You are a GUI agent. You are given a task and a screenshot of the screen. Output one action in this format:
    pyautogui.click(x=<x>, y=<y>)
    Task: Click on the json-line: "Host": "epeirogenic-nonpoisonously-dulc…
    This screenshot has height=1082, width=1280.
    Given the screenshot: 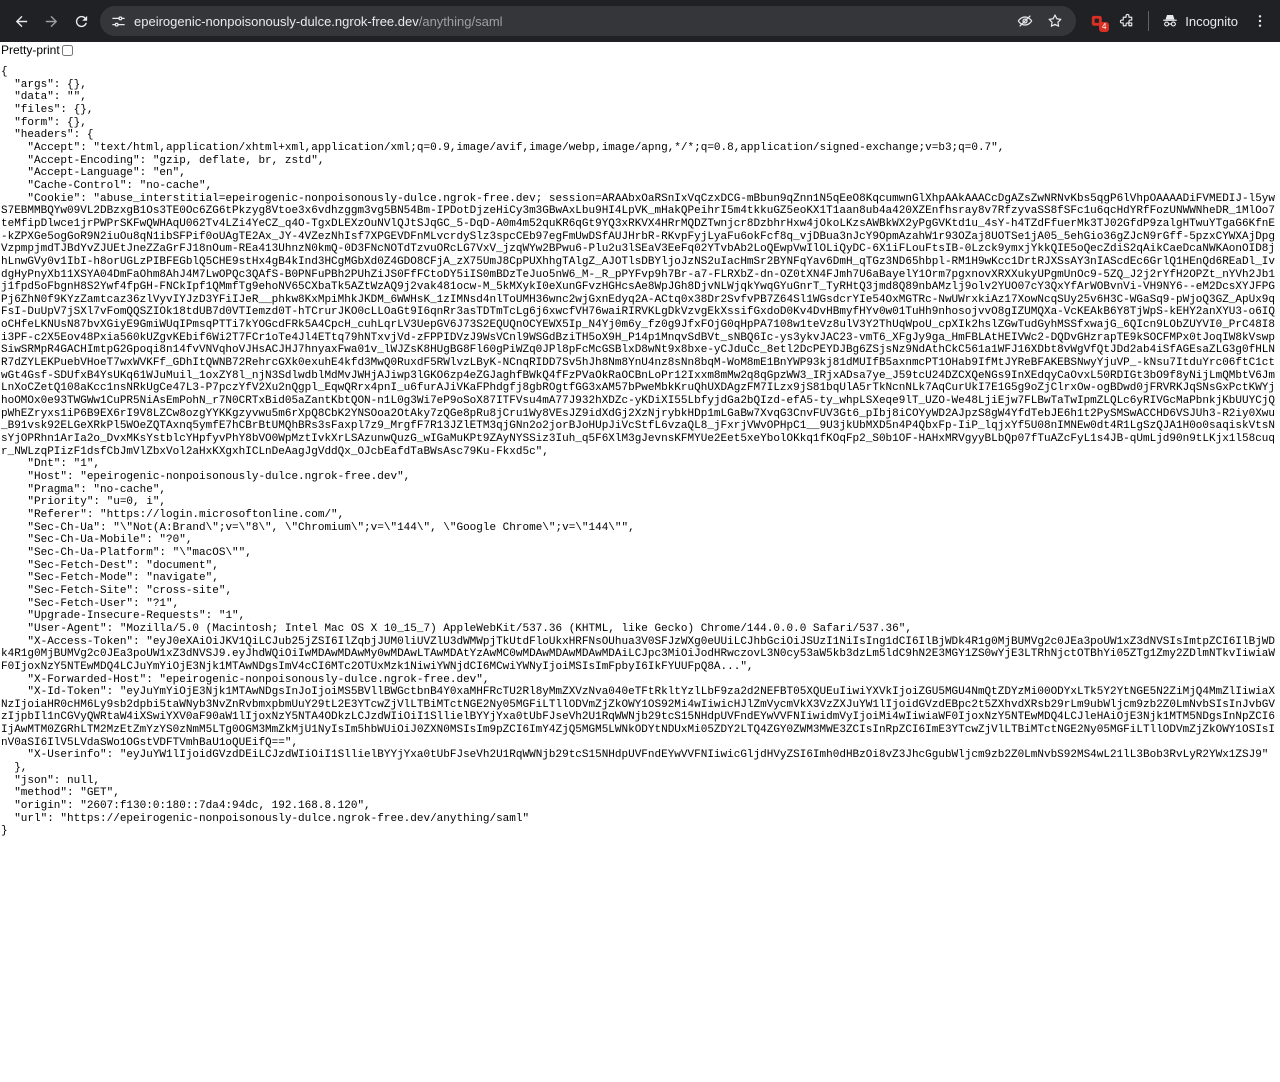 What is the action you would take?
    pyautogui.click(x=206, y=477)
    